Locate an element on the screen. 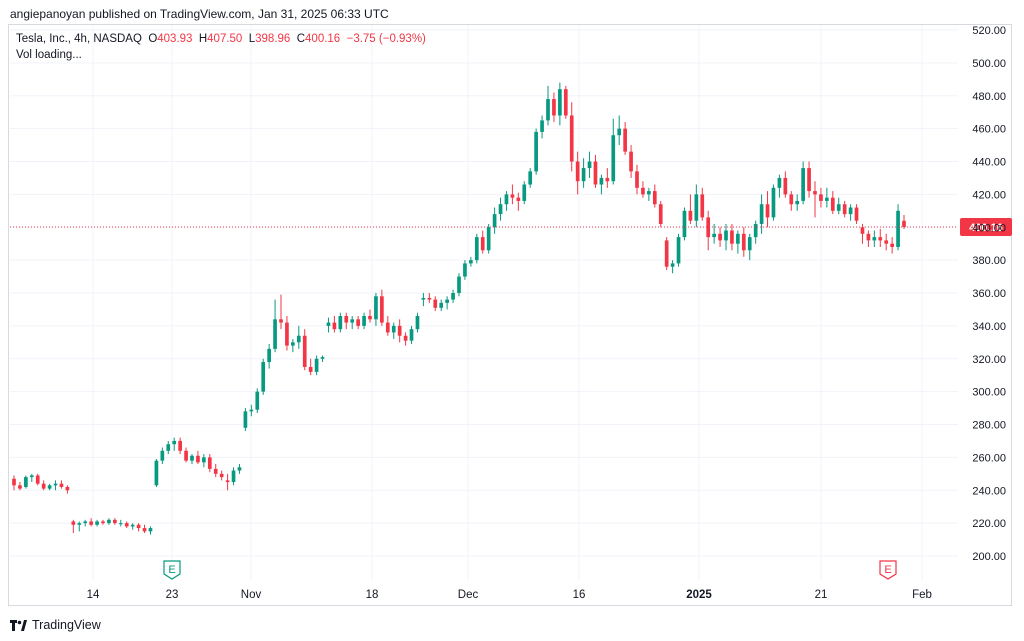 The image size is (1024, 641). price-tick-label: 500.00 is located at coordinates (989, 64).